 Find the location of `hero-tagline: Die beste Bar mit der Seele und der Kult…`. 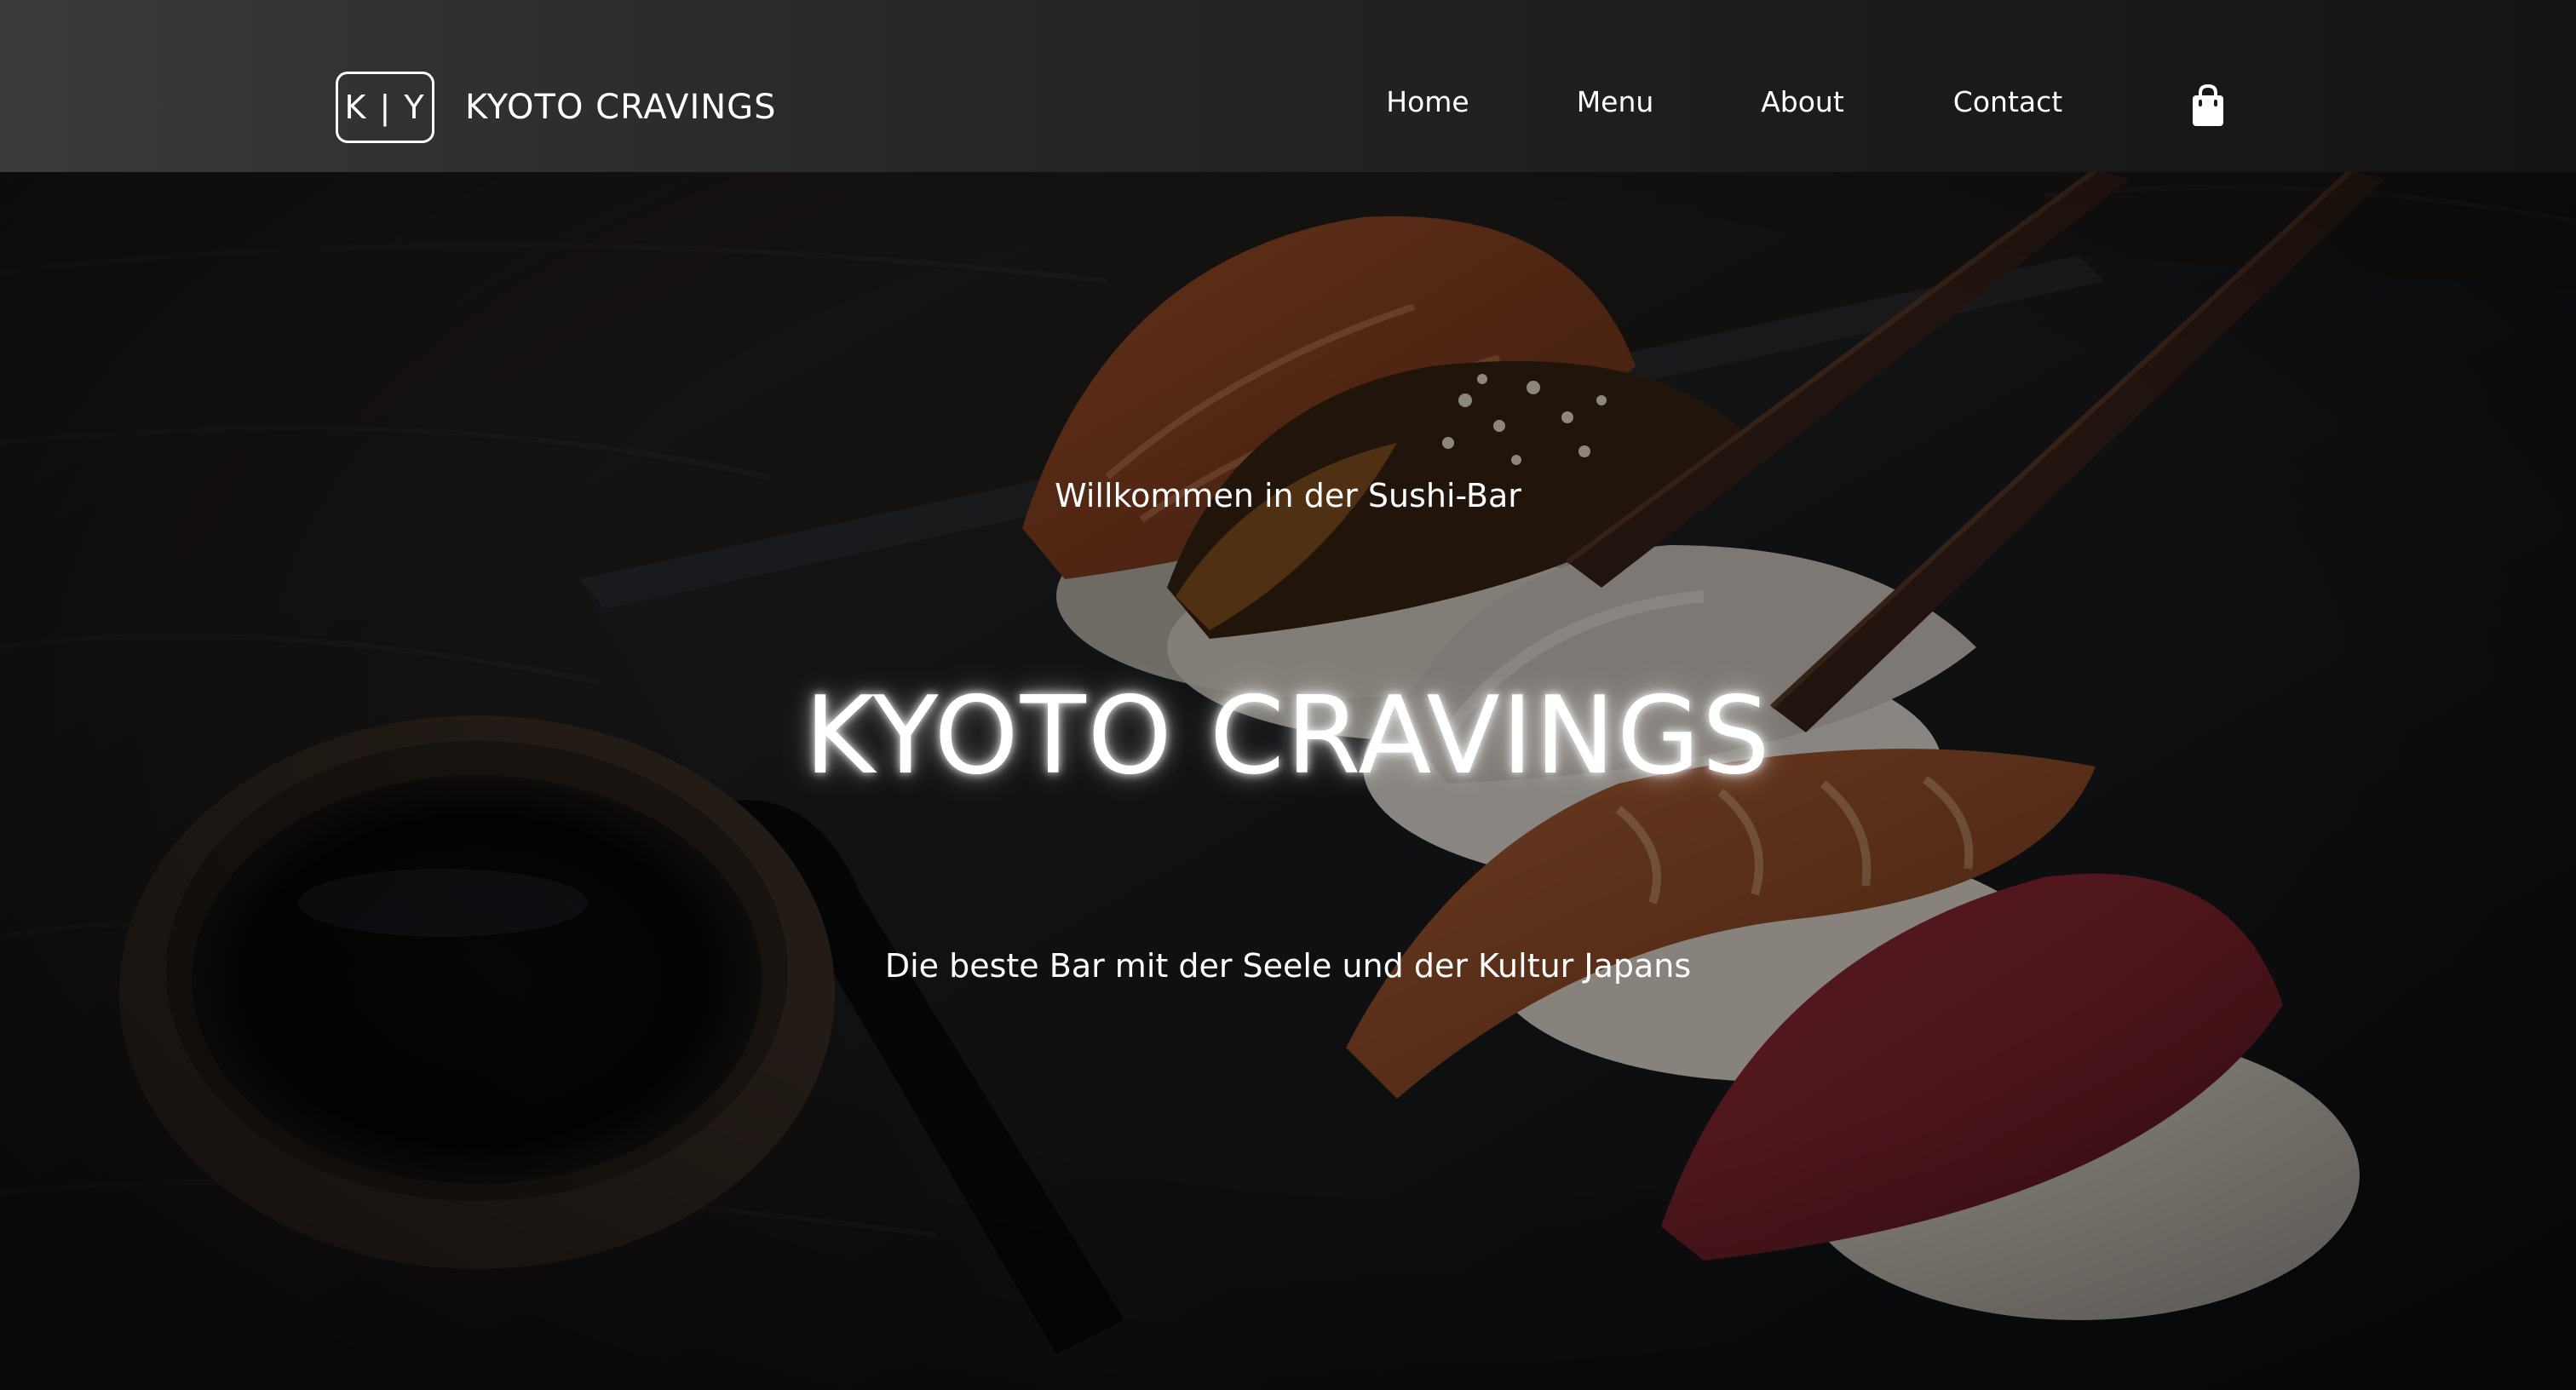

hero-tagline: Die beste Bar mit der Seele und der Kult… is located at coordinates (1288, 966).